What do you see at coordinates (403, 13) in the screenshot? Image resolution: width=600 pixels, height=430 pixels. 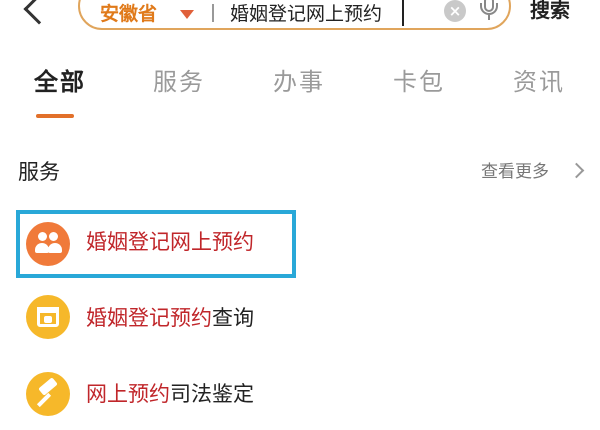 I see `text-cursor` at bounding box center [403, 13].